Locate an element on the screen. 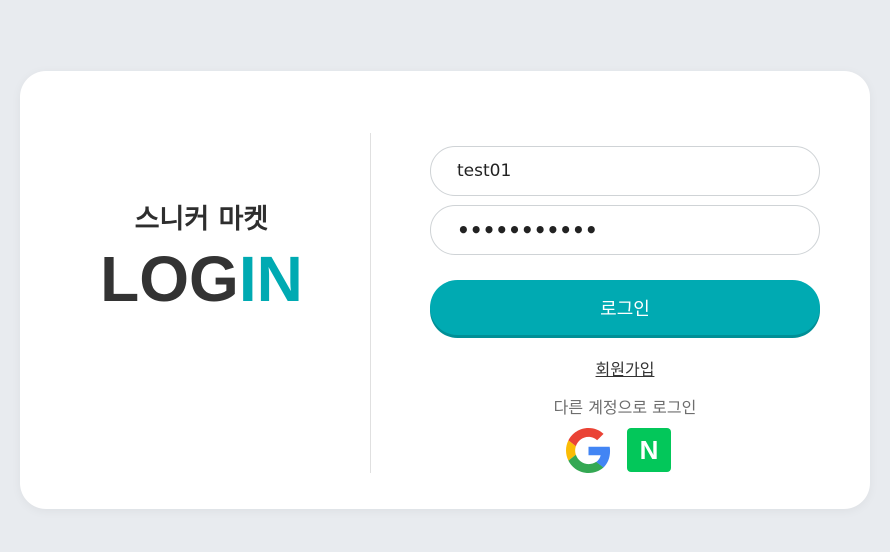 The width and height of the screenshot is (890, 552). market-subtitle: 스니커 마켓 is located at coordinates (201, 219).